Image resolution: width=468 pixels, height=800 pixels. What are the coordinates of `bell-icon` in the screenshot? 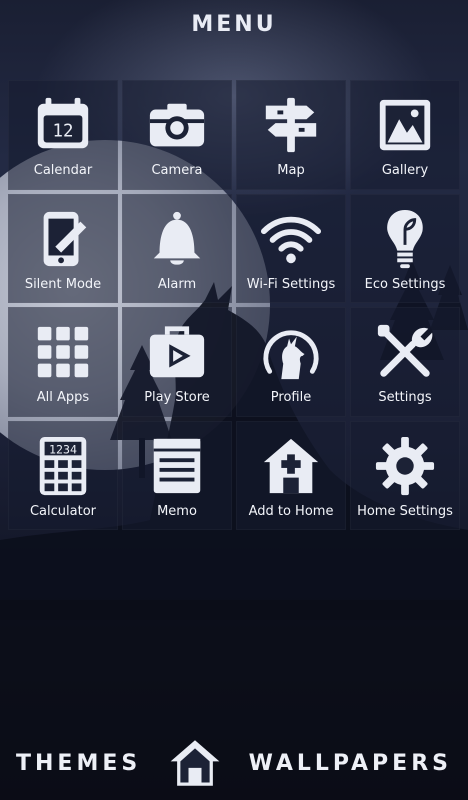 It's located at (177, 239).